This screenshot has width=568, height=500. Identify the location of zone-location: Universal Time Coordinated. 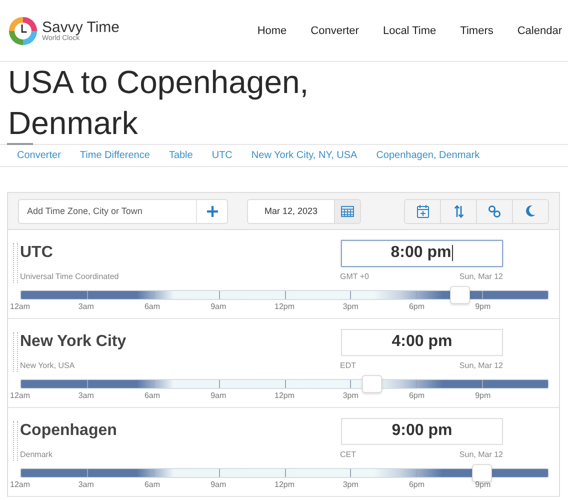
(70, 276).